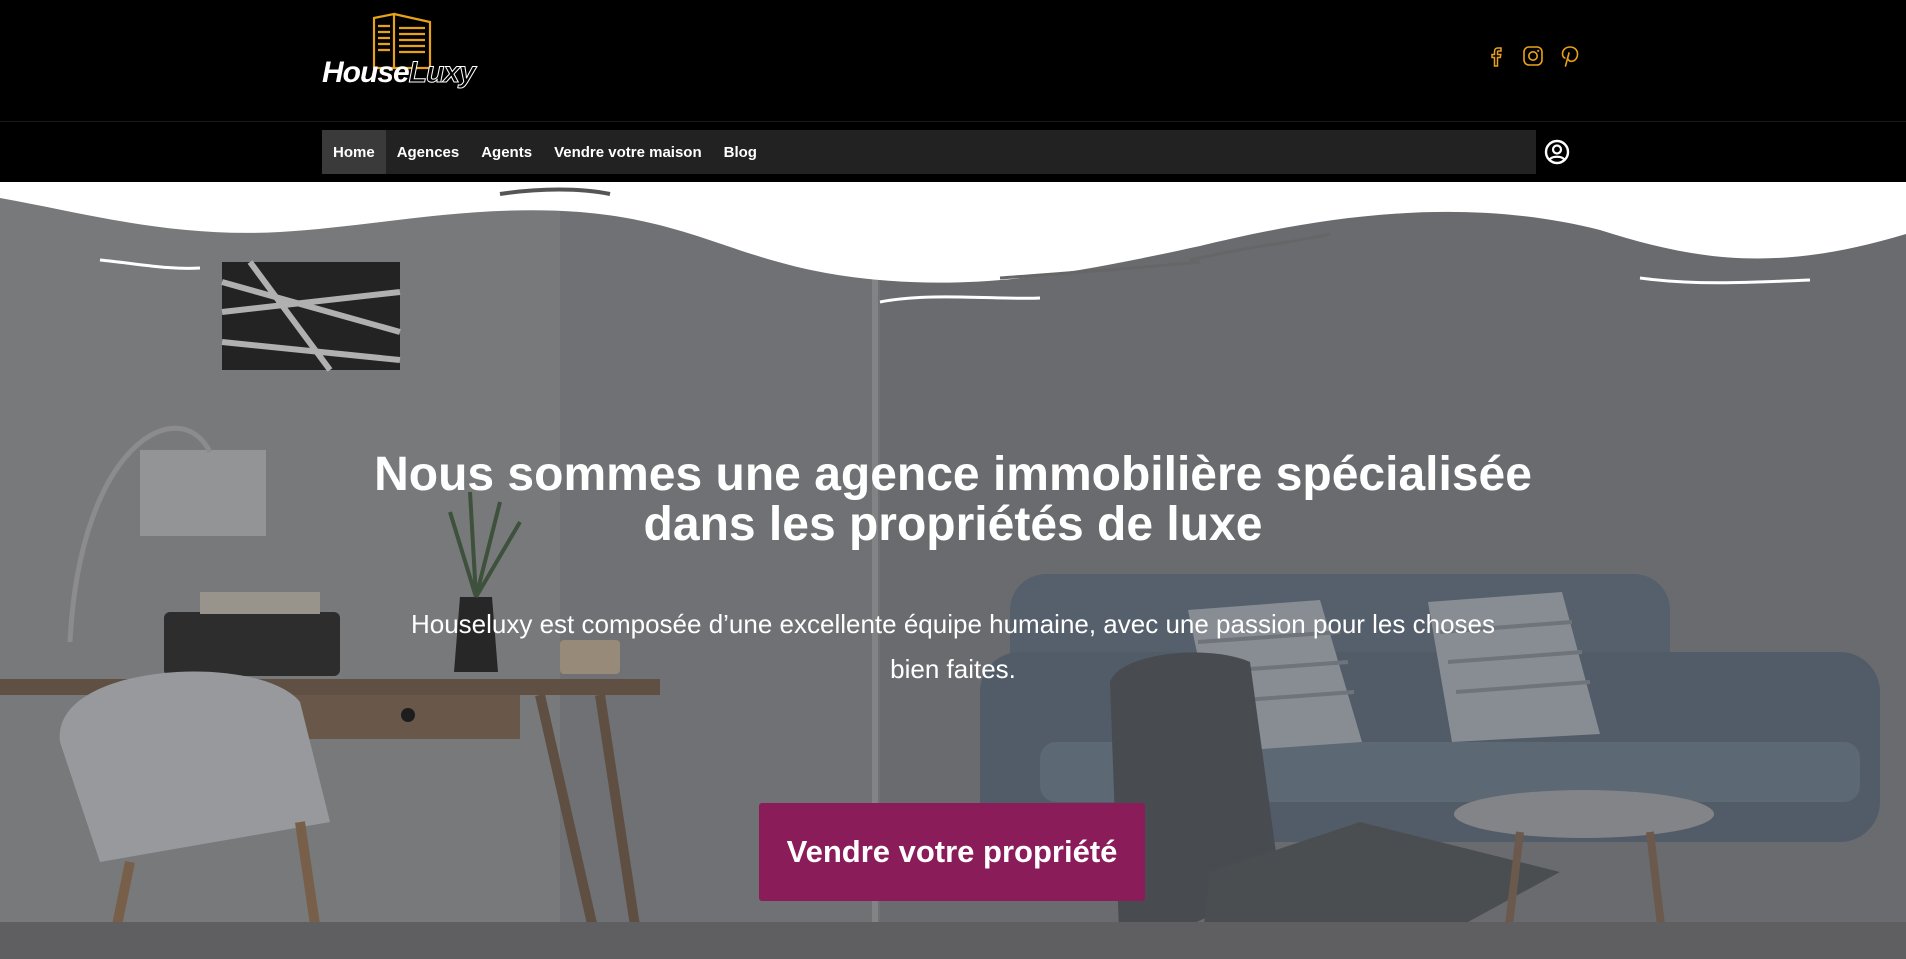  What do you see at coordinates (399, 73) in the screenshot?
I see `logo-wordmark: HouseLuxy` at bounding box center [399, 73].